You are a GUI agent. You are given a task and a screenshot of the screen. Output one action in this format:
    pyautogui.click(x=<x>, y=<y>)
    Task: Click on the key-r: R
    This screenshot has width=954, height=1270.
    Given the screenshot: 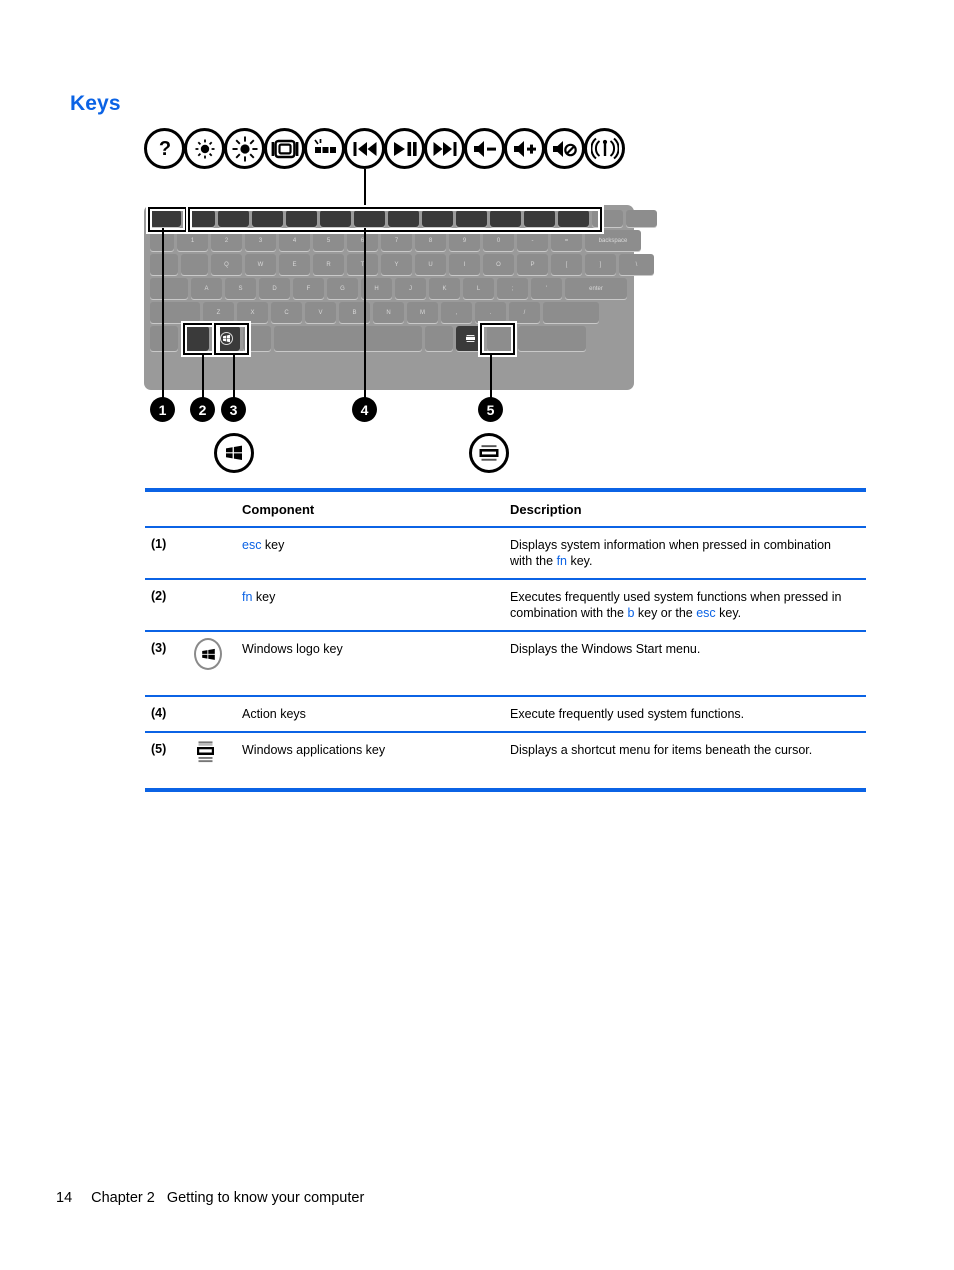 What is the action you would take?
    pyautogui.click(x=328, y=264)
    